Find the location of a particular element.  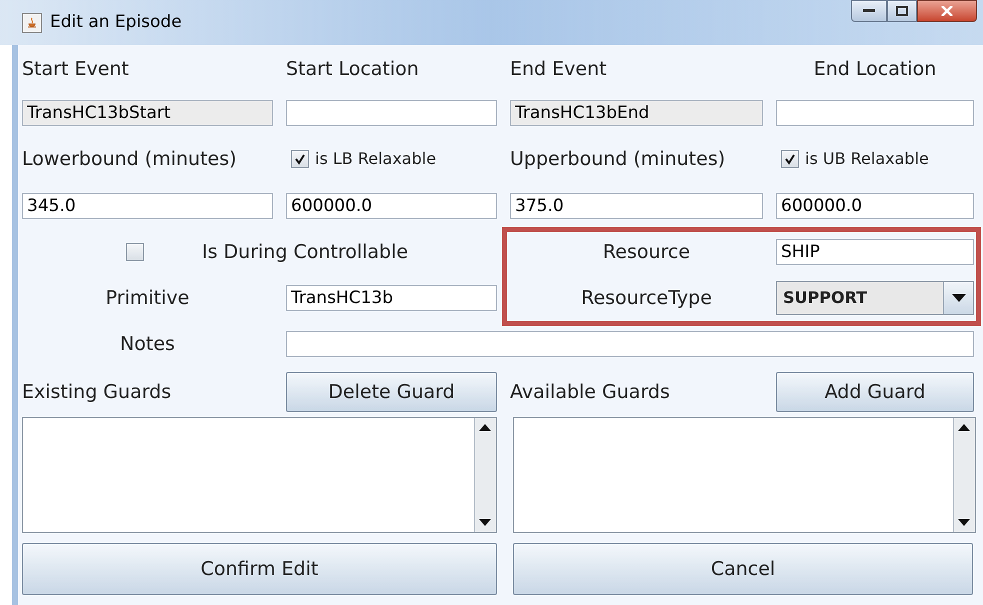

field-label: Existing Guards is located at coordinates (97, 392).